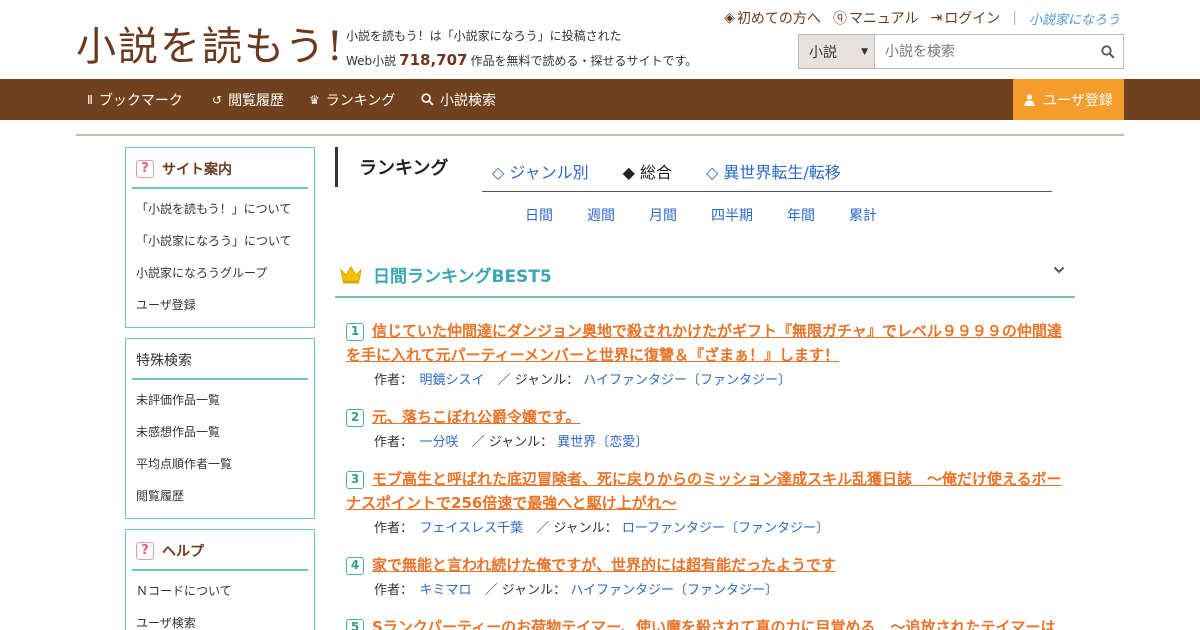 This screenshot has width=1200, height=630. I want to click on help-title-label: ヘルプ, so click(183, 551).